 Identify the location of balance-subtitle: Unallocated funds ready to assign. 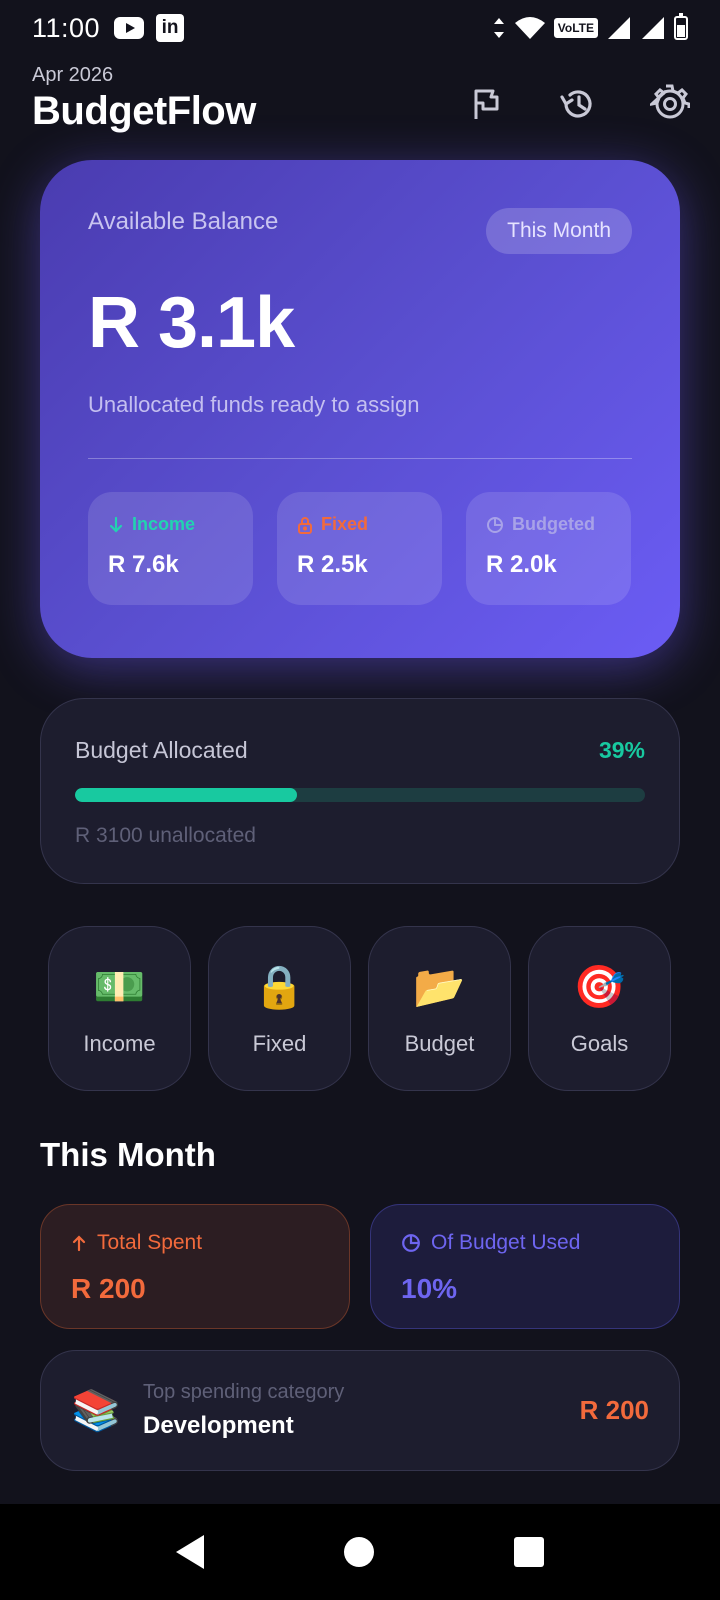
(254, 404).